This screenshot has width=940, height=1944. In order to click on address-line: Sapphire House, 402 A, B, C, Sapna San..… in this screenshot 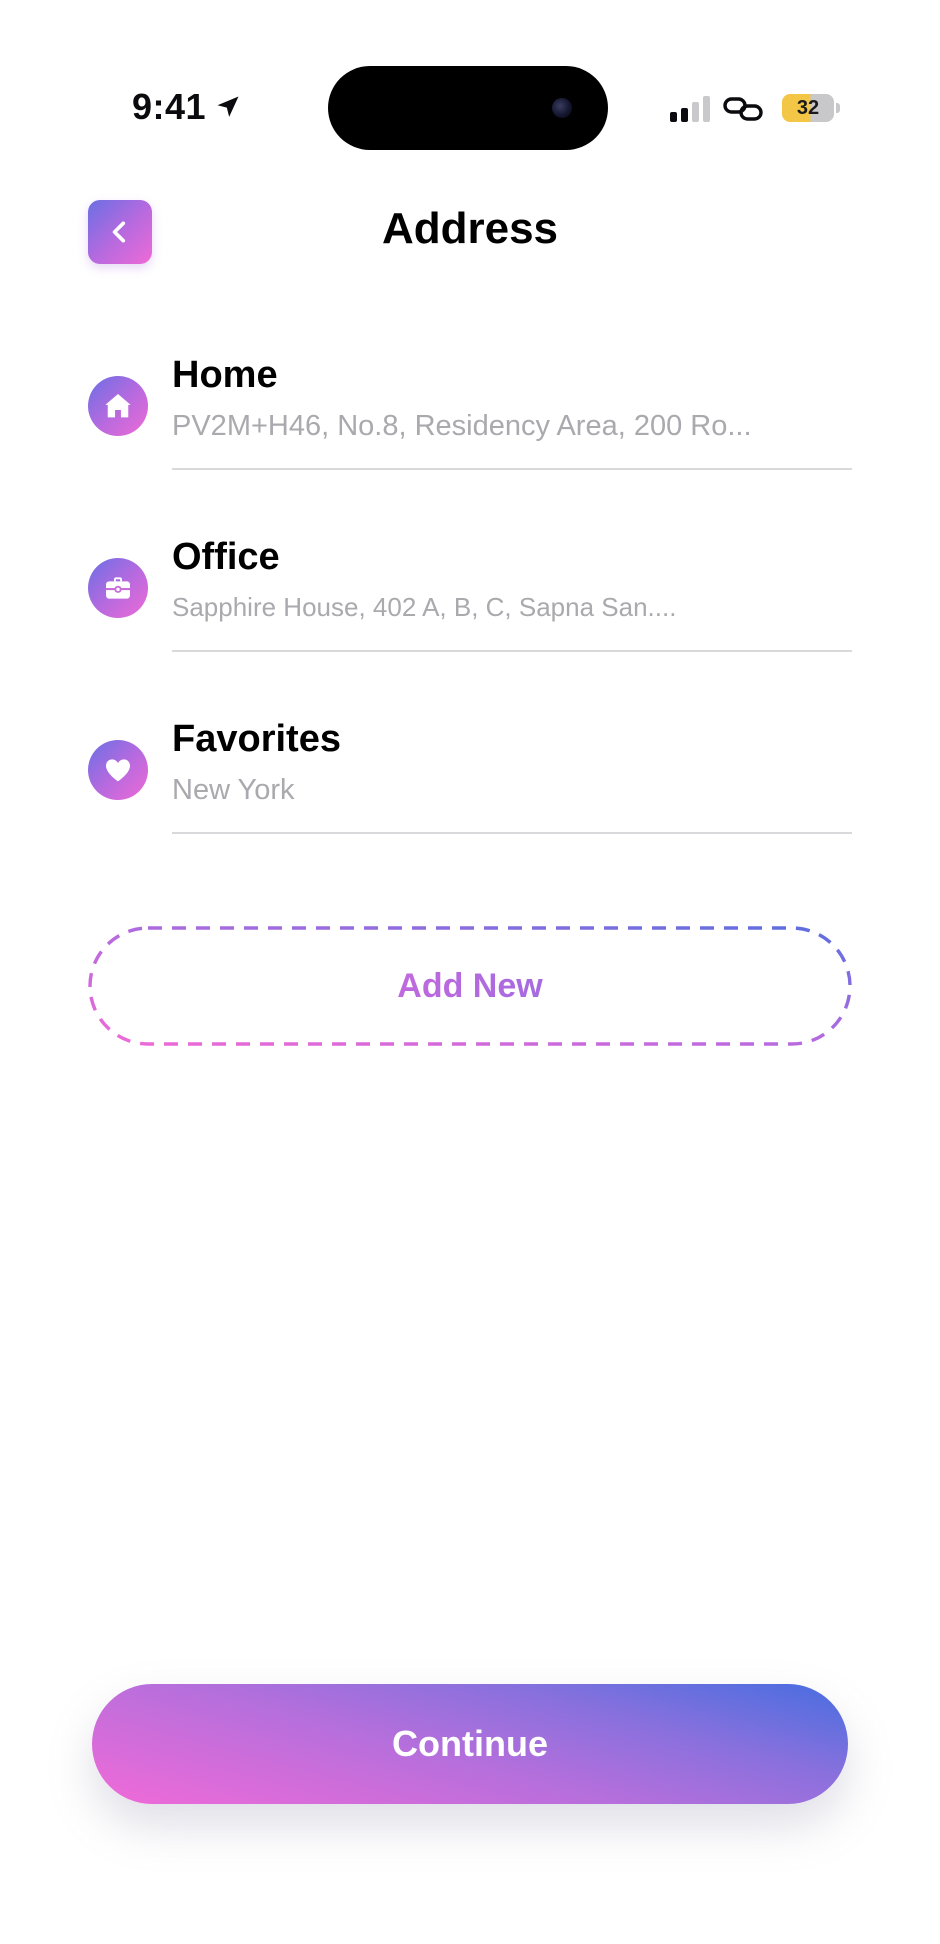, I will do `click(424, 607)`.